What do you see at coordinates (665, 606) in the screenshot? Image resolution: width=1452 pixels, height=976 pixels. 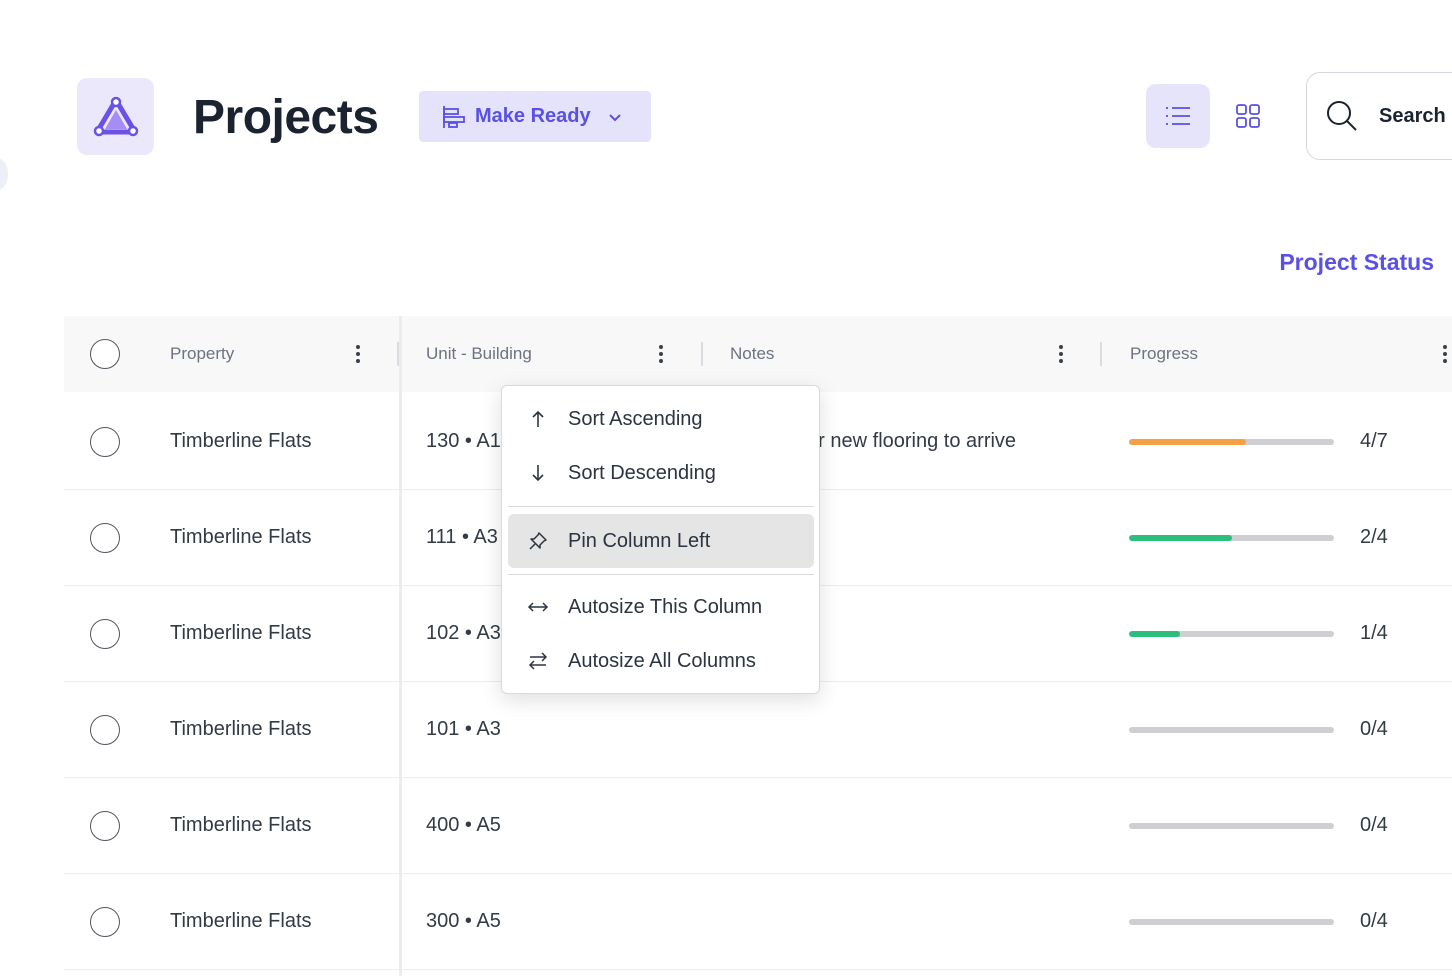 I see `menu-item-label: Autosize This Column` at bounding box center [665, 606].